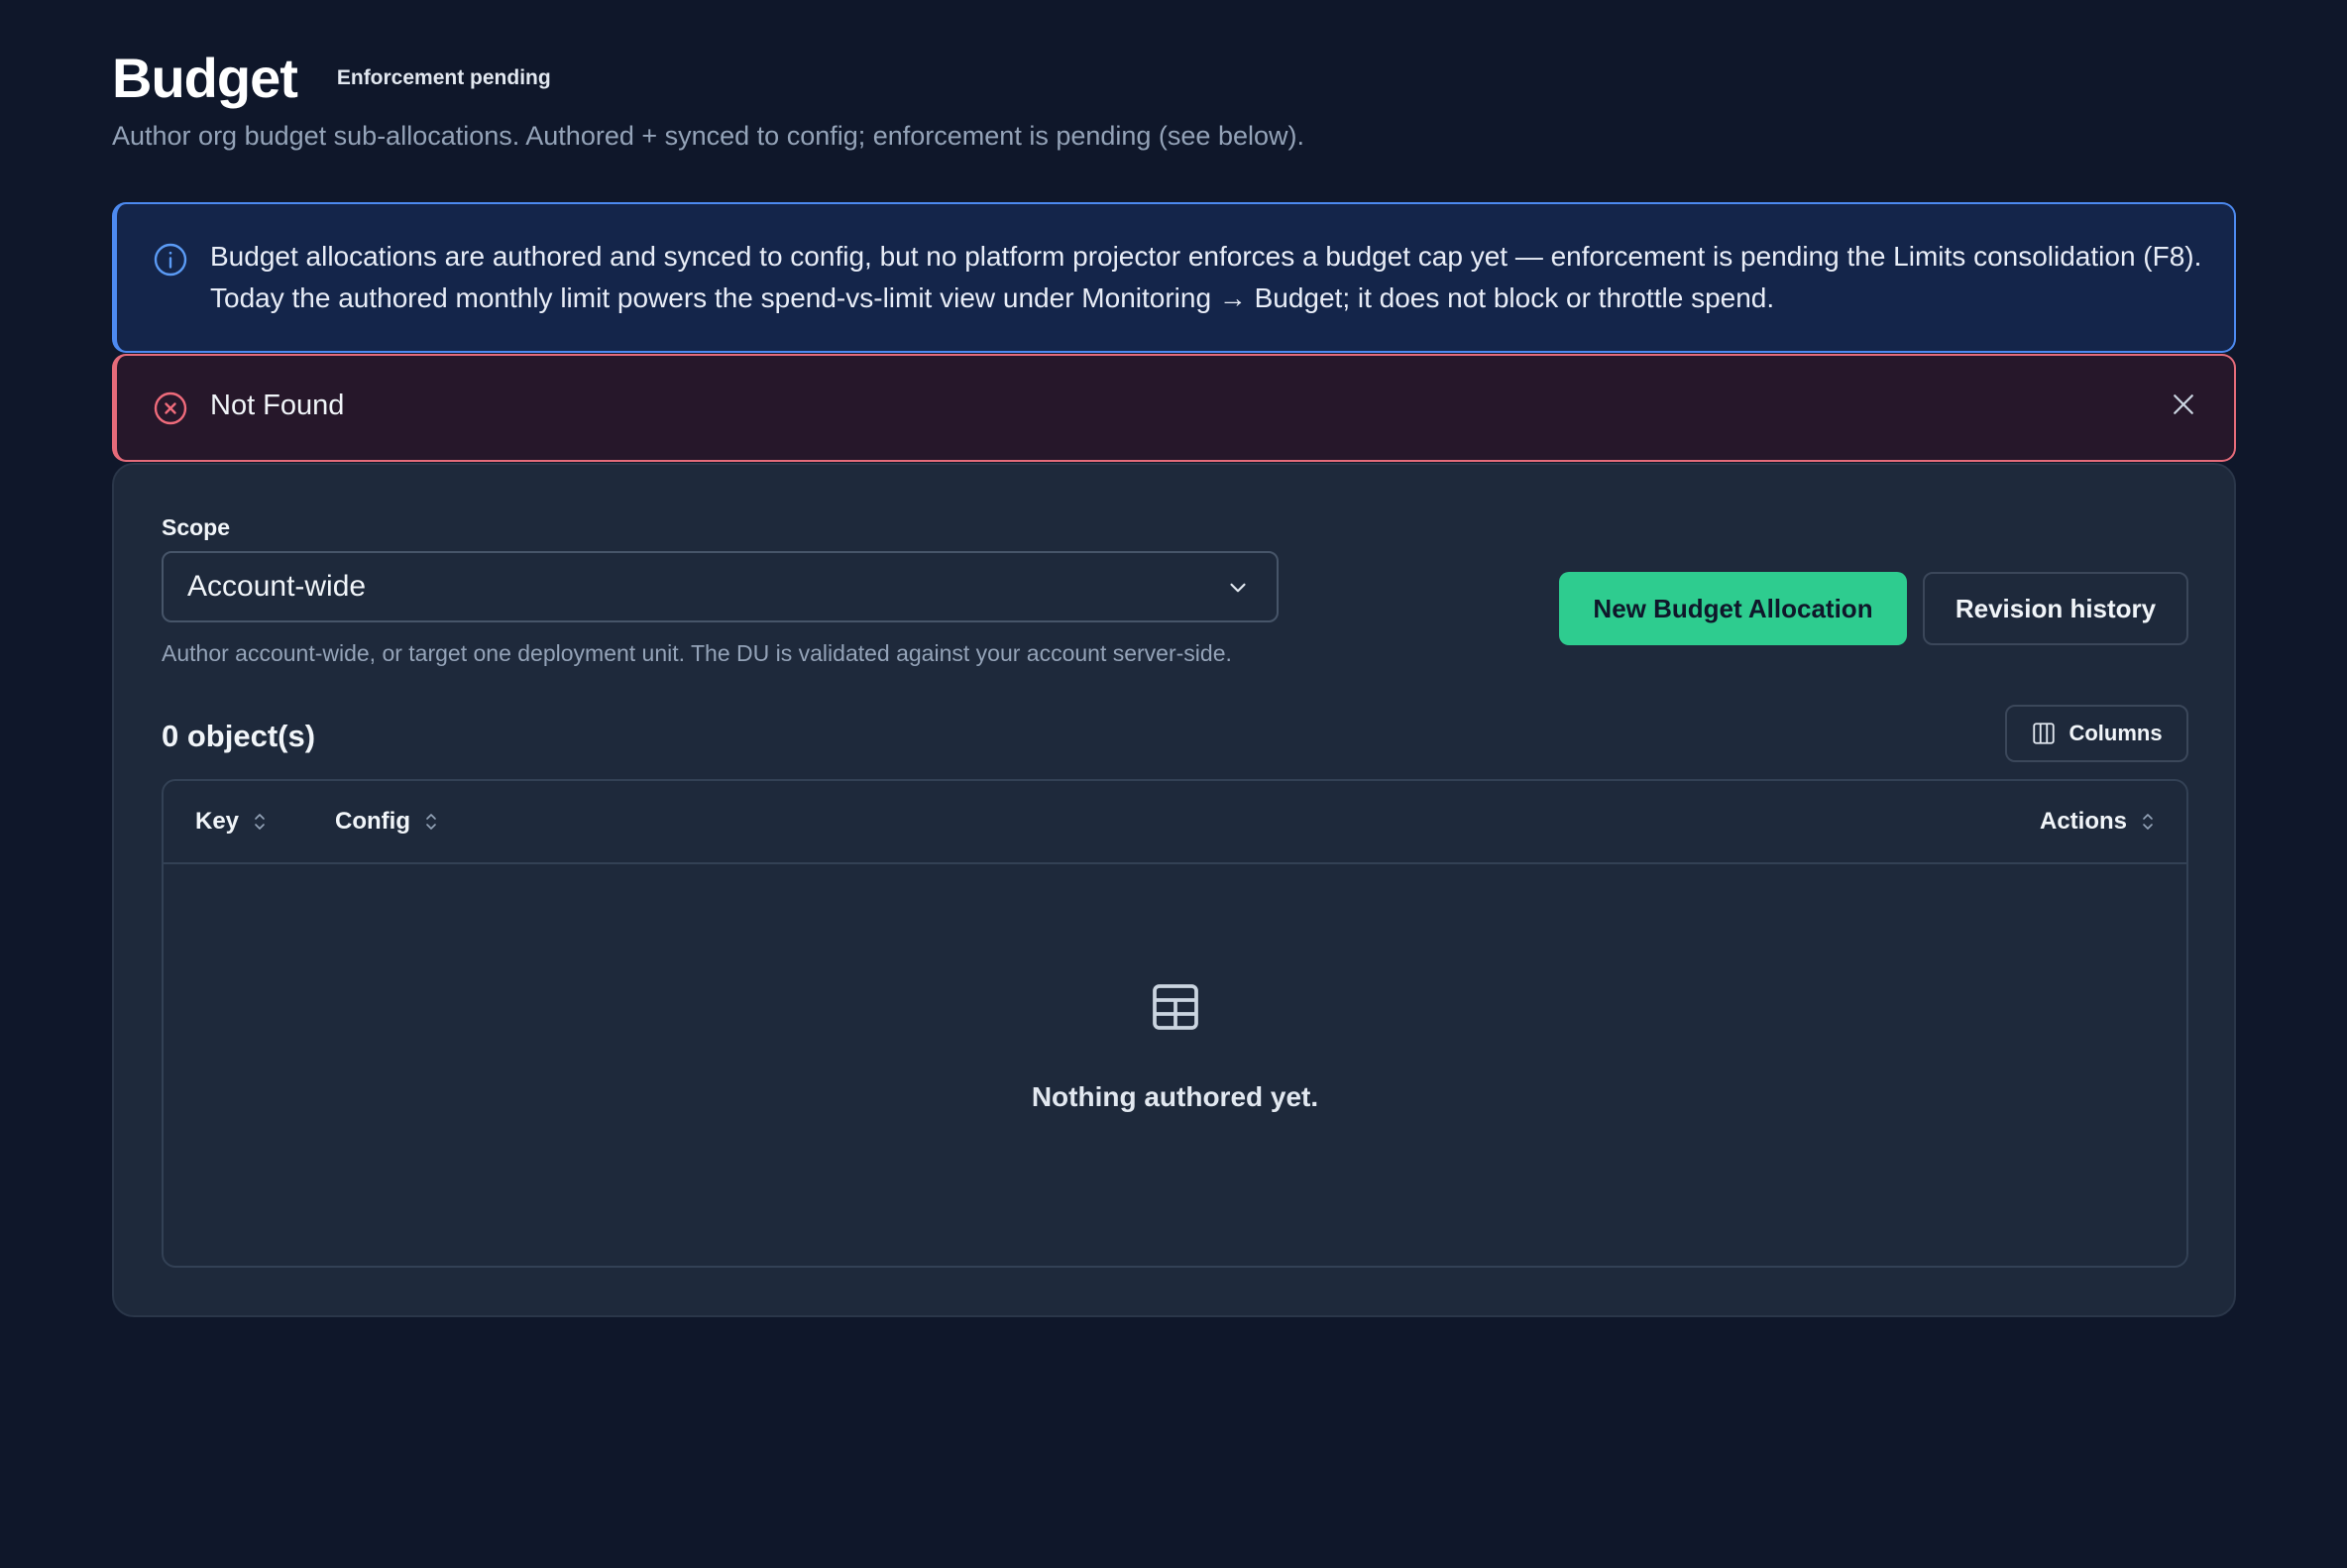  Describe the element at coordinates (1238, 588) in the screenshot. I see `chevron-down-icon` at that location.